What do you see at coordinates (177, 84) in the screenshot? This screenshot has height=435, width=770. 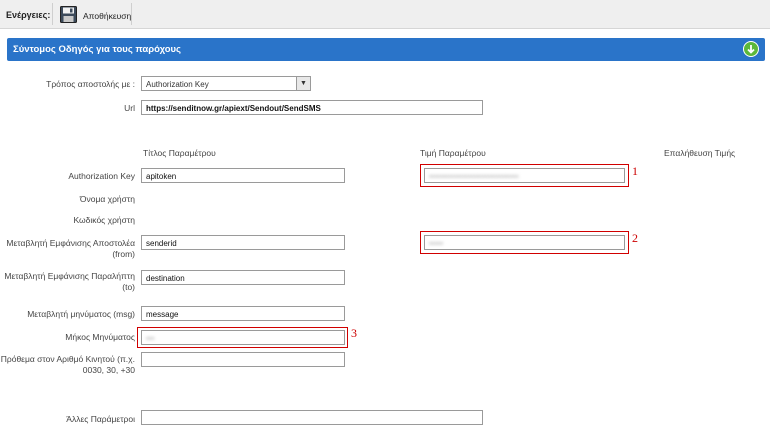 I see `send-method-value: Authorization Key` at bounding box center [177, 84].